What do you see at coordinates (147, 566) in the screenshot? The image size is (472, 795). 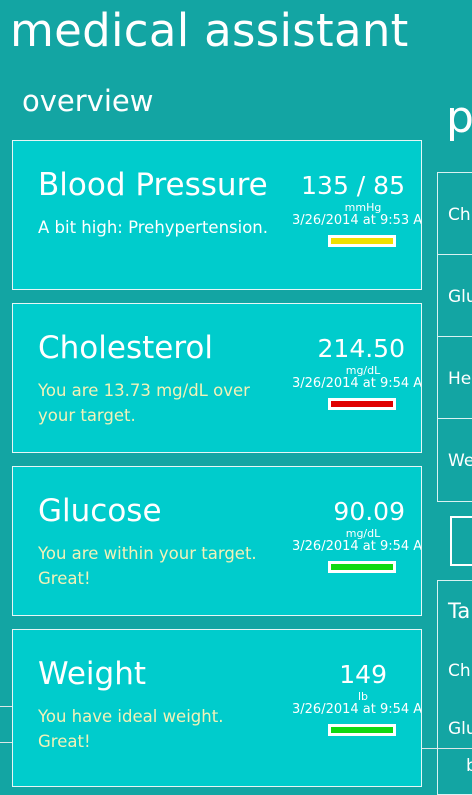 I see `card-message: You are within your target. Great!` at bounding box center [147, 566].